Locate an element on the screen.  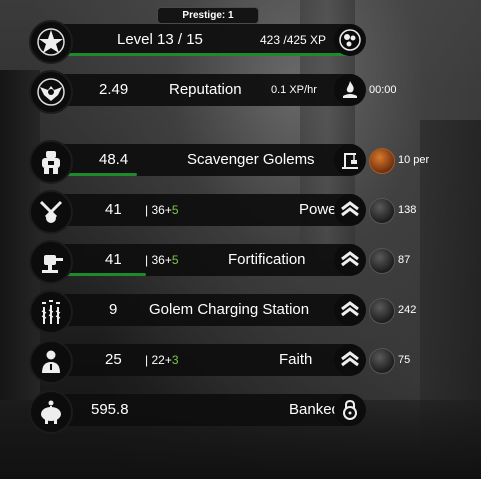
prestige-badge: Prestige: 1 is located at coordinates (208, 15).